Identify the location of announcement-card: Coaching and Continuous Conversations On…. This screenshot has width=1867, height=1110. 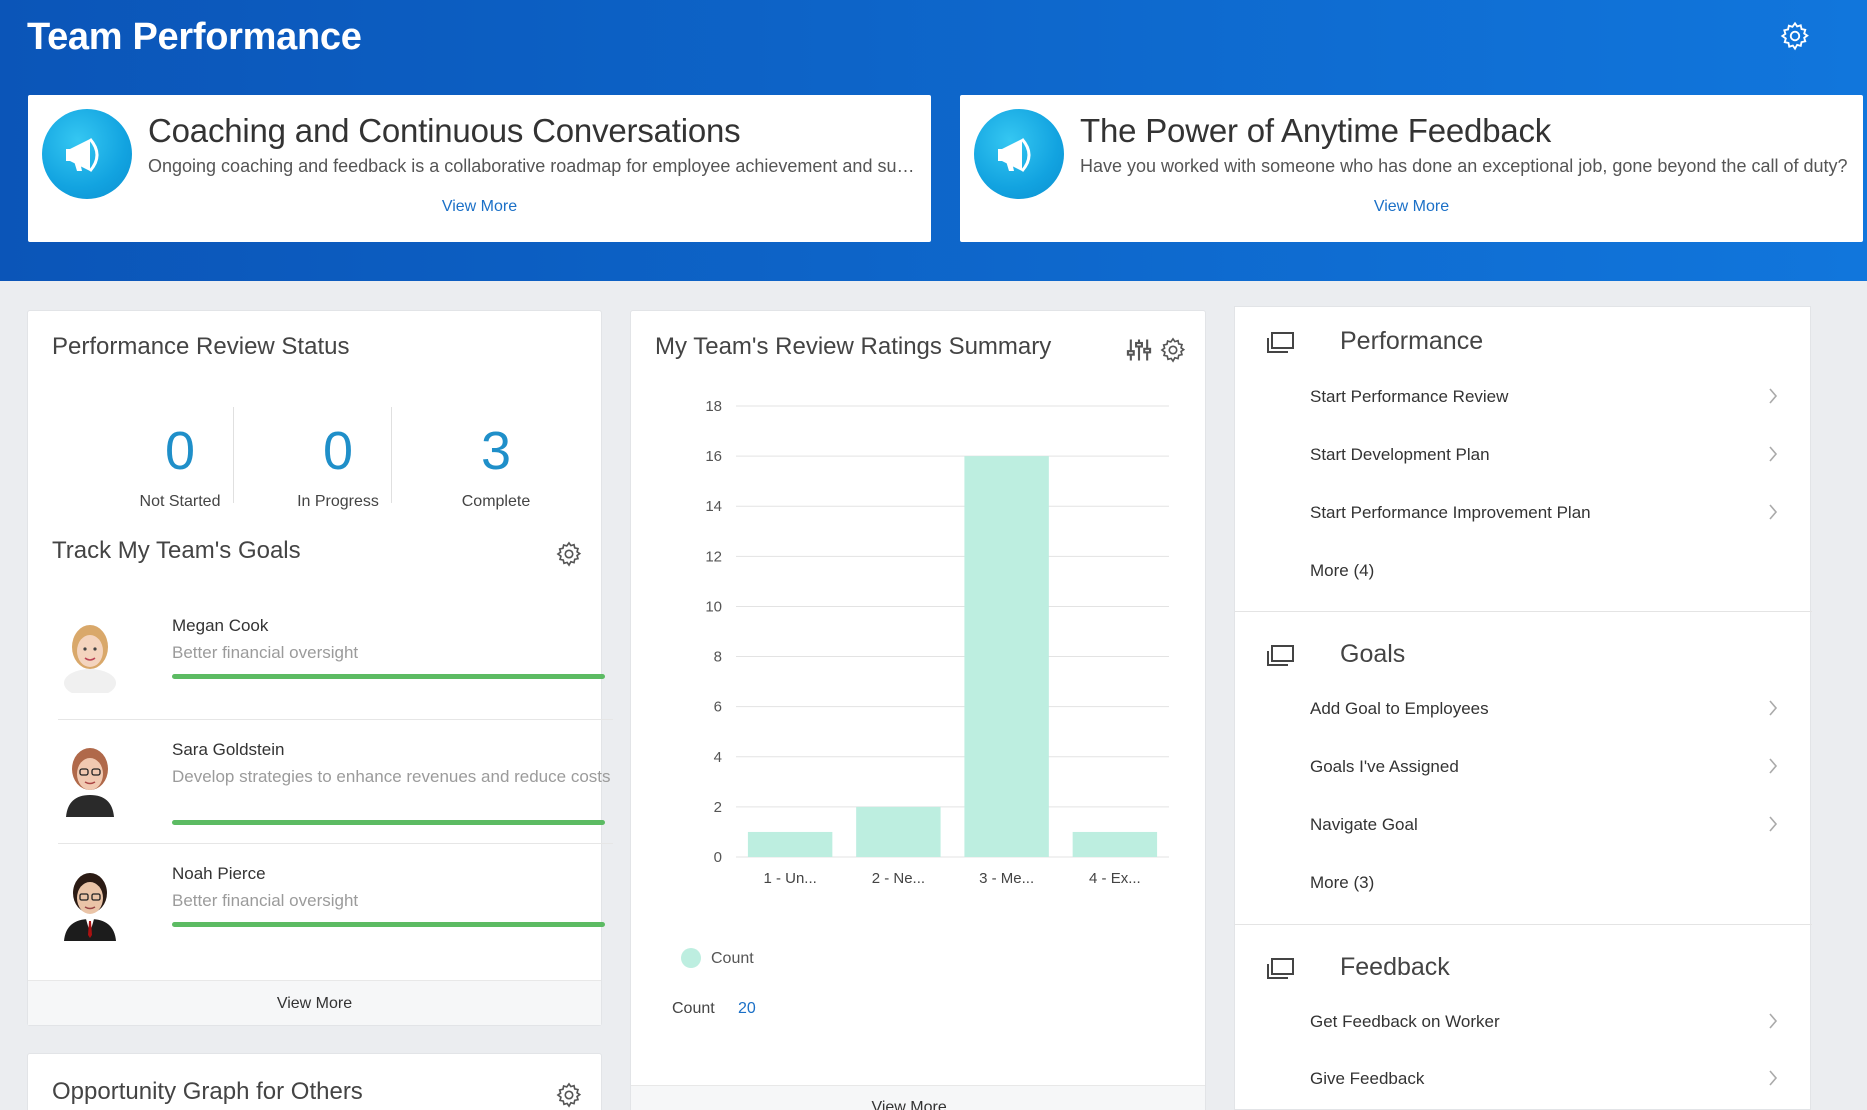
(479, 168).